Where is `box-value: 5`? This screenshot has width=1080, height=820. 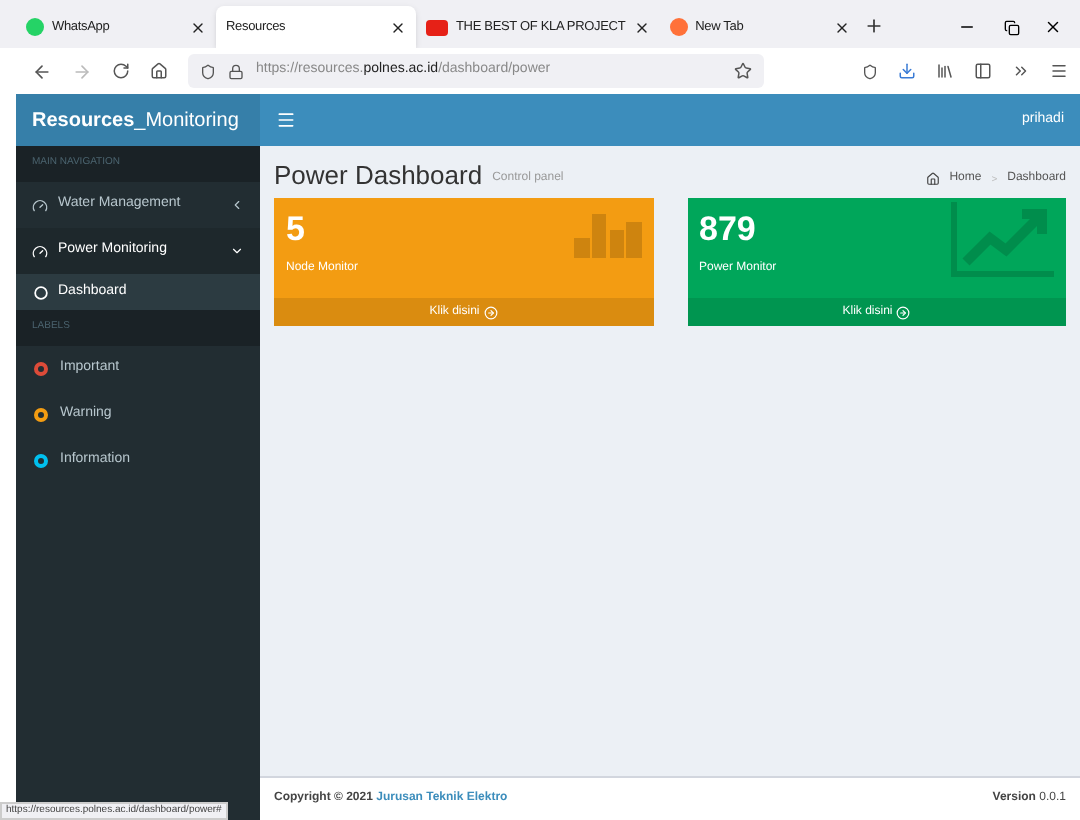
box-value: 5 is located at coordinates (295, 229).